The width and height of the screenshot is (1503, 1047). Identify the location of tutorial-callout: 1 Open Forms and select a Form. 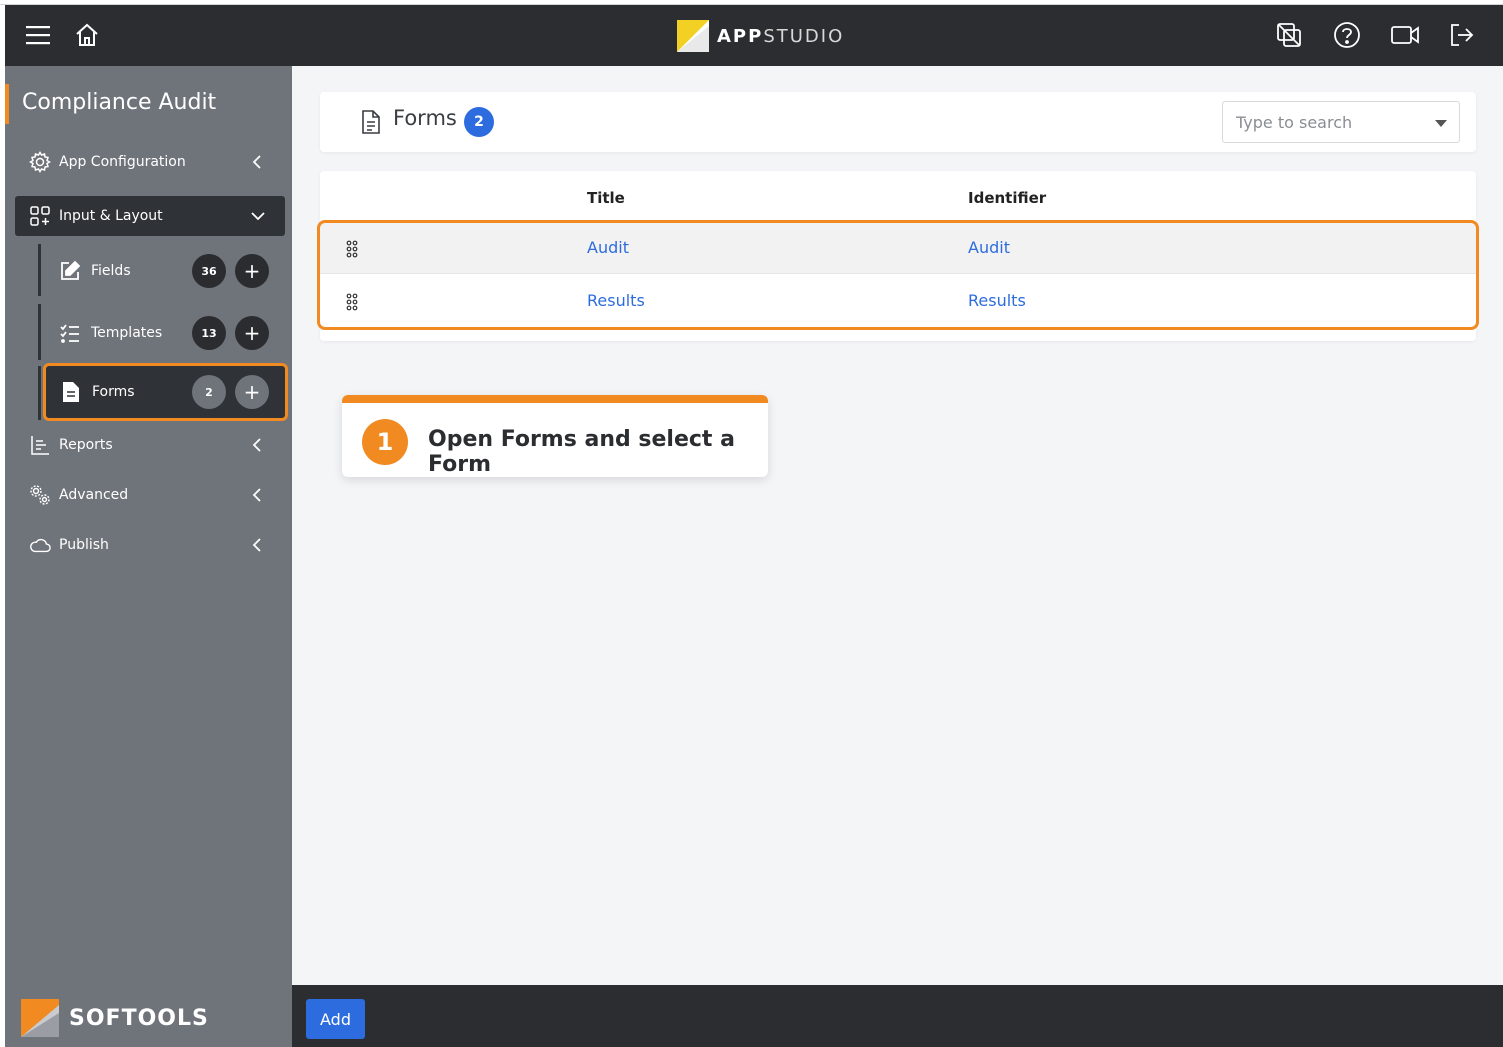
(555, 436).